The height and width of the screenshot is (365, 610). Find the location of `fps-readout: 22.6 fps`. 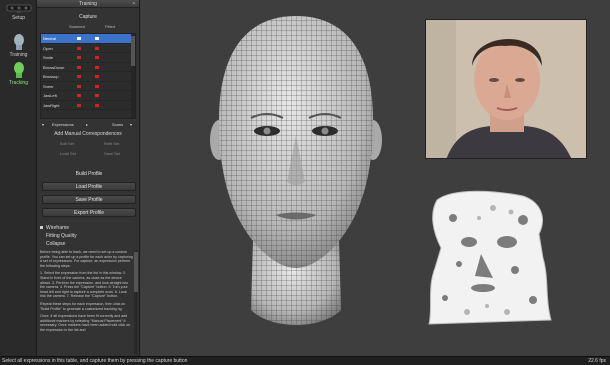

fps-readout: 22.6 fps is located at coordinates (597, 361).